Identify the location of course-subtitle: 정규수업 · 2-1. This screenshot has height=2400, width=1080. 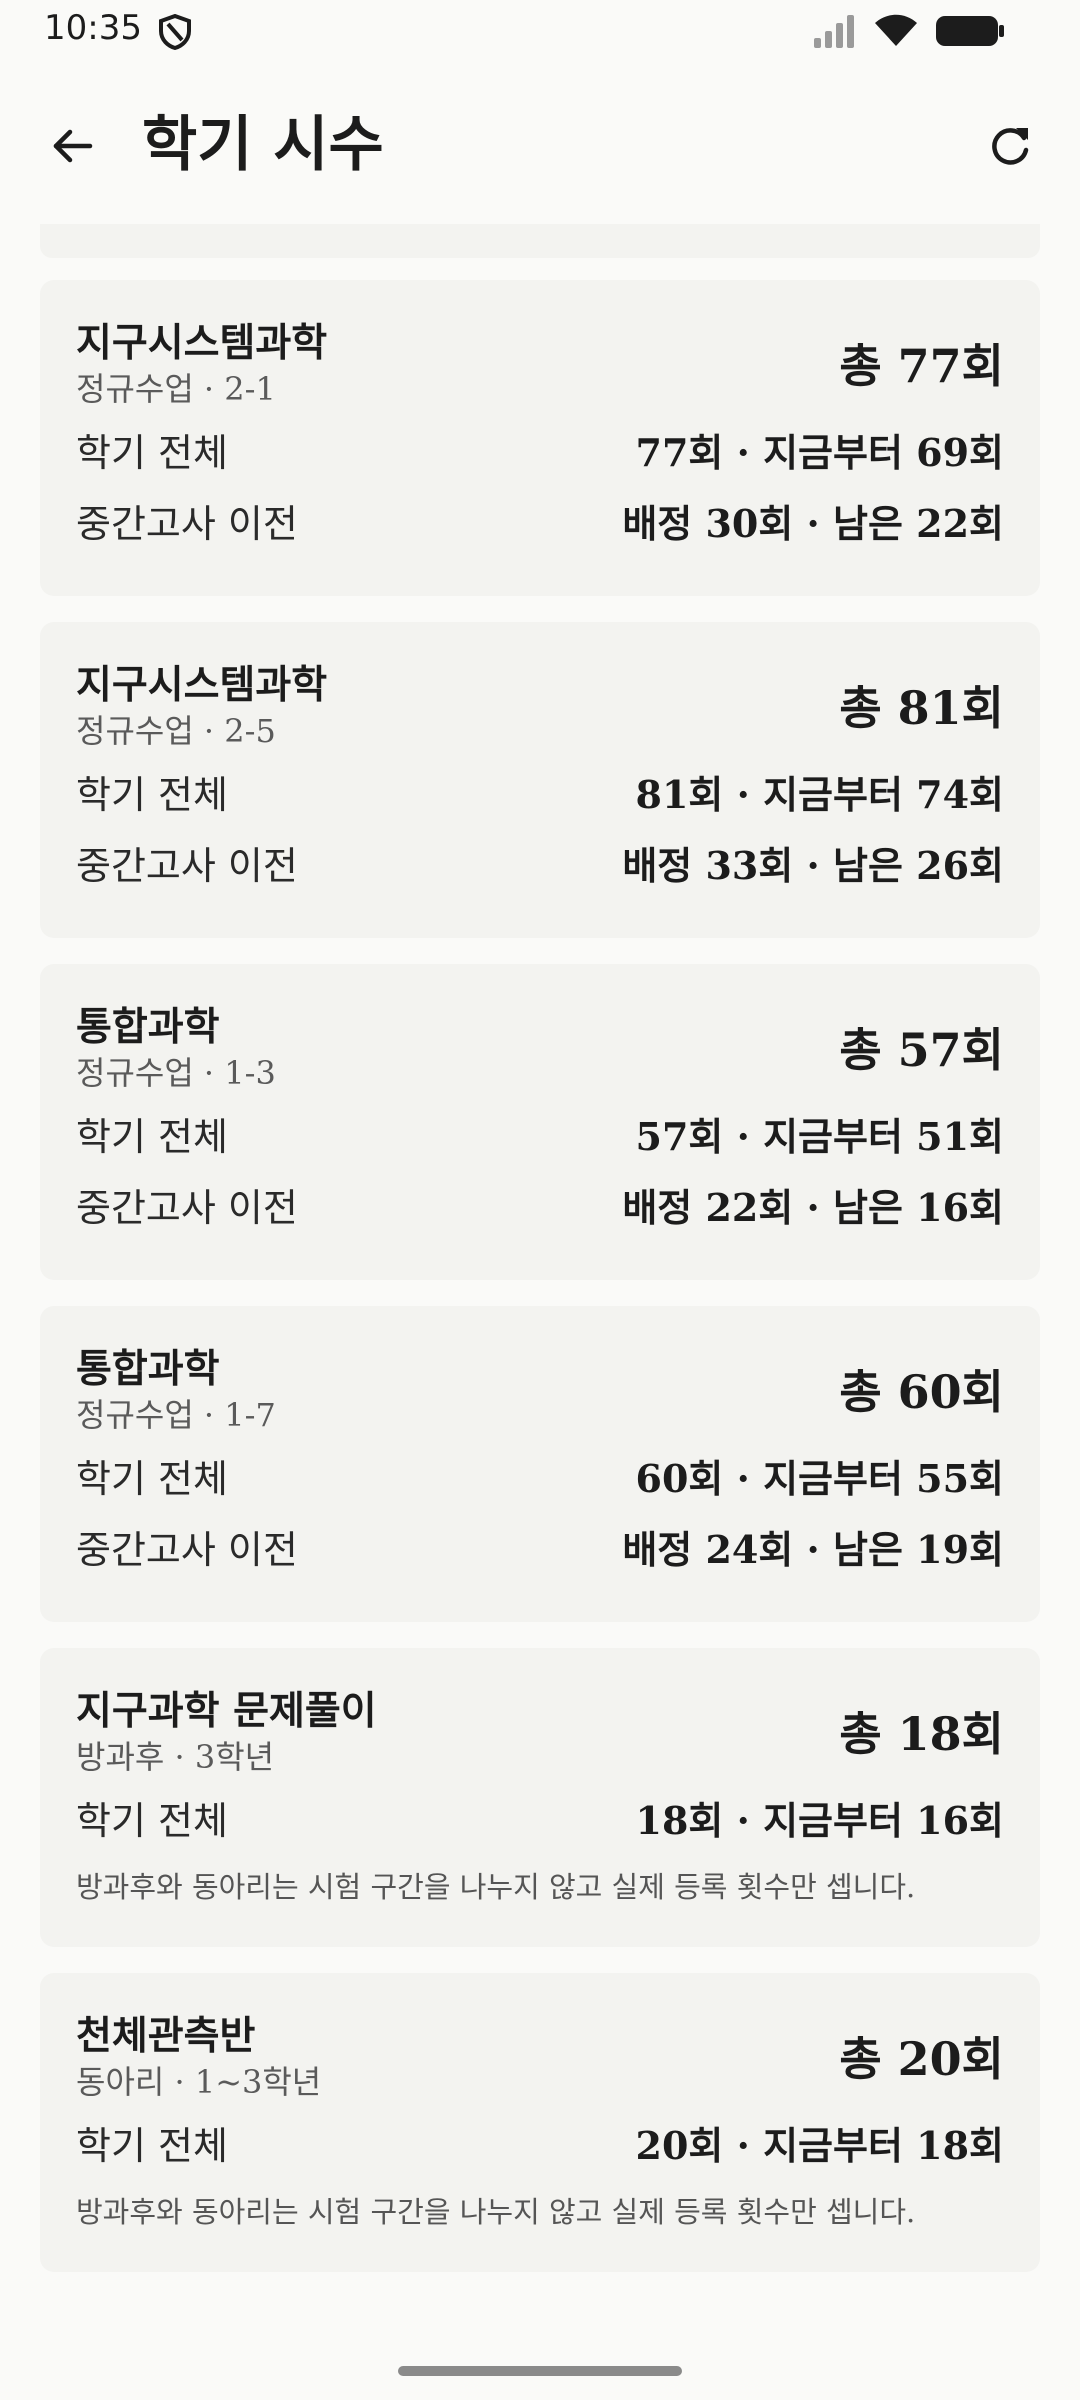
(176, 389).